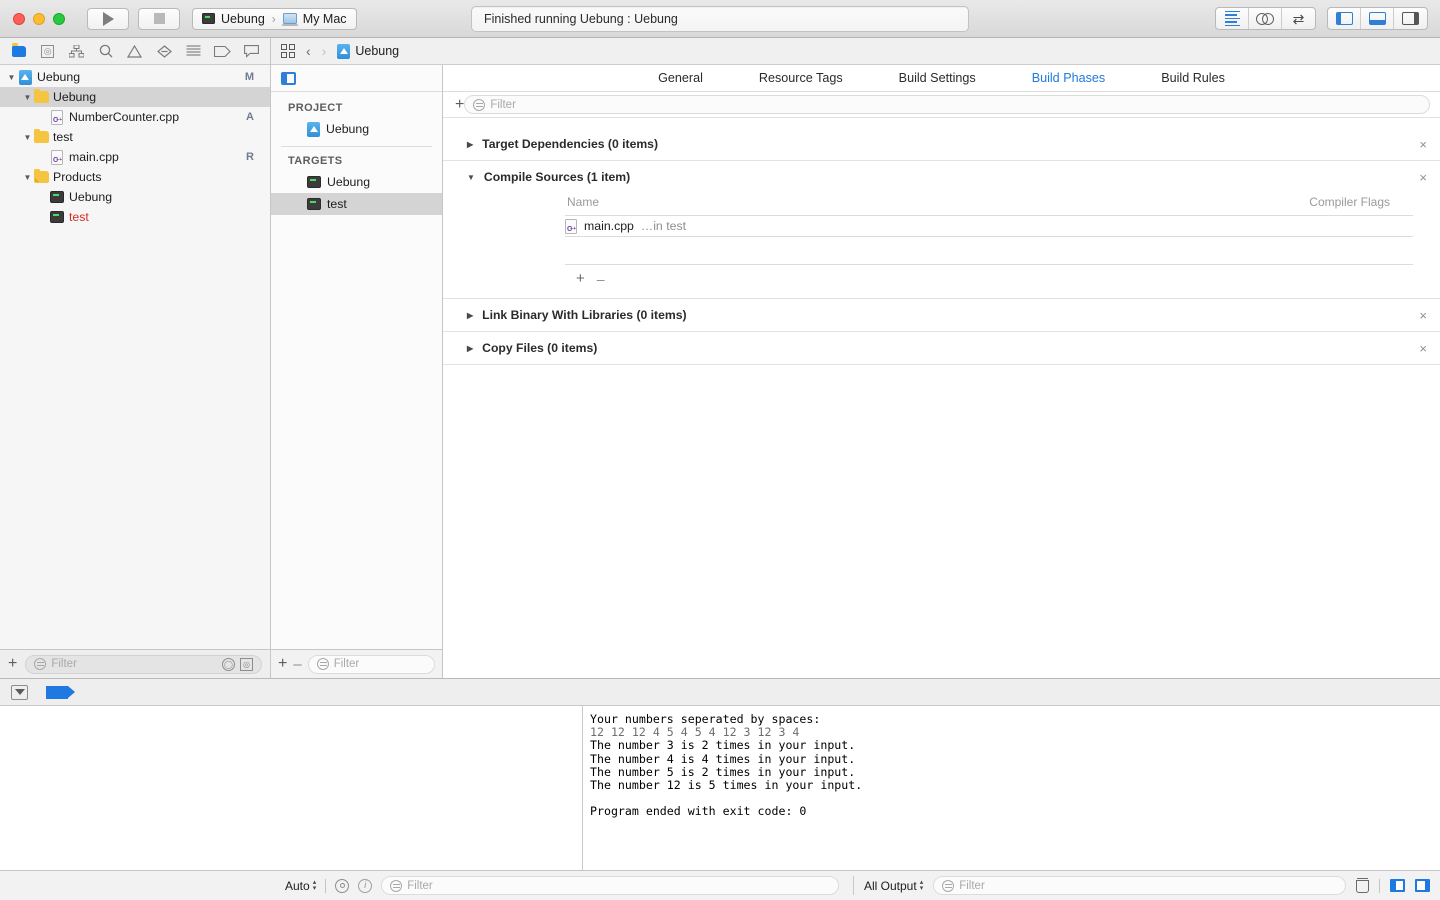 This screenshot has height=900, width=1440. What do you see at coordinates (228, 664) in the screenshot?
I see `clock-icon: ◯` at bounding box center [228, 664].